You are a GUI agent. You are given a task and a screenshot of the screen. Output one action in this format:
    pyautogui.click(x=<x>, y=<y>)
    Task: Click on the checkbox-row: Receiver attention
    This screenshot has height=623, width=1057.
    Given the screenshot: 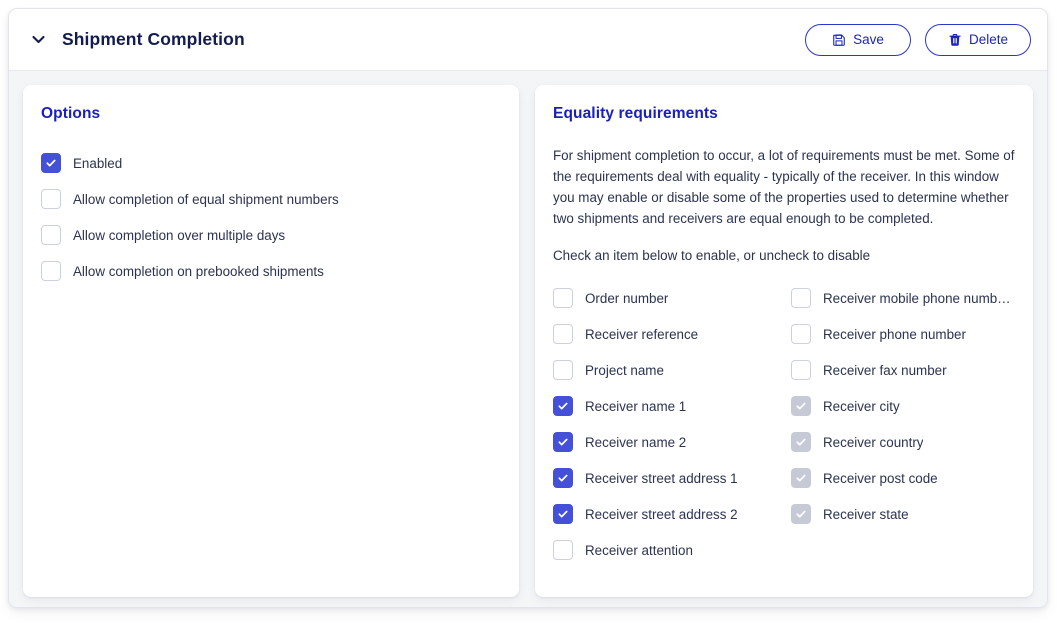 What is the action you would take?
    pyautogui.click(x=672, y=550)
    